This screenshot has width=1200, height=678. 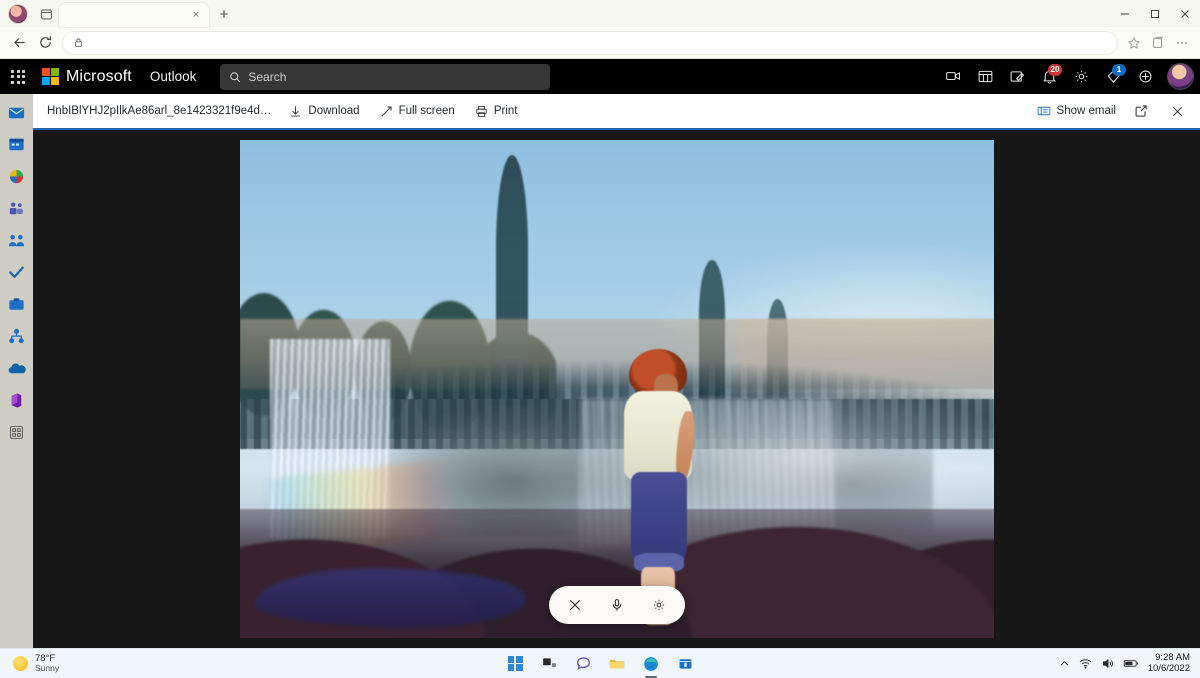 I want to click on browser-tab-strip: × +, so click(x=600, y=13).